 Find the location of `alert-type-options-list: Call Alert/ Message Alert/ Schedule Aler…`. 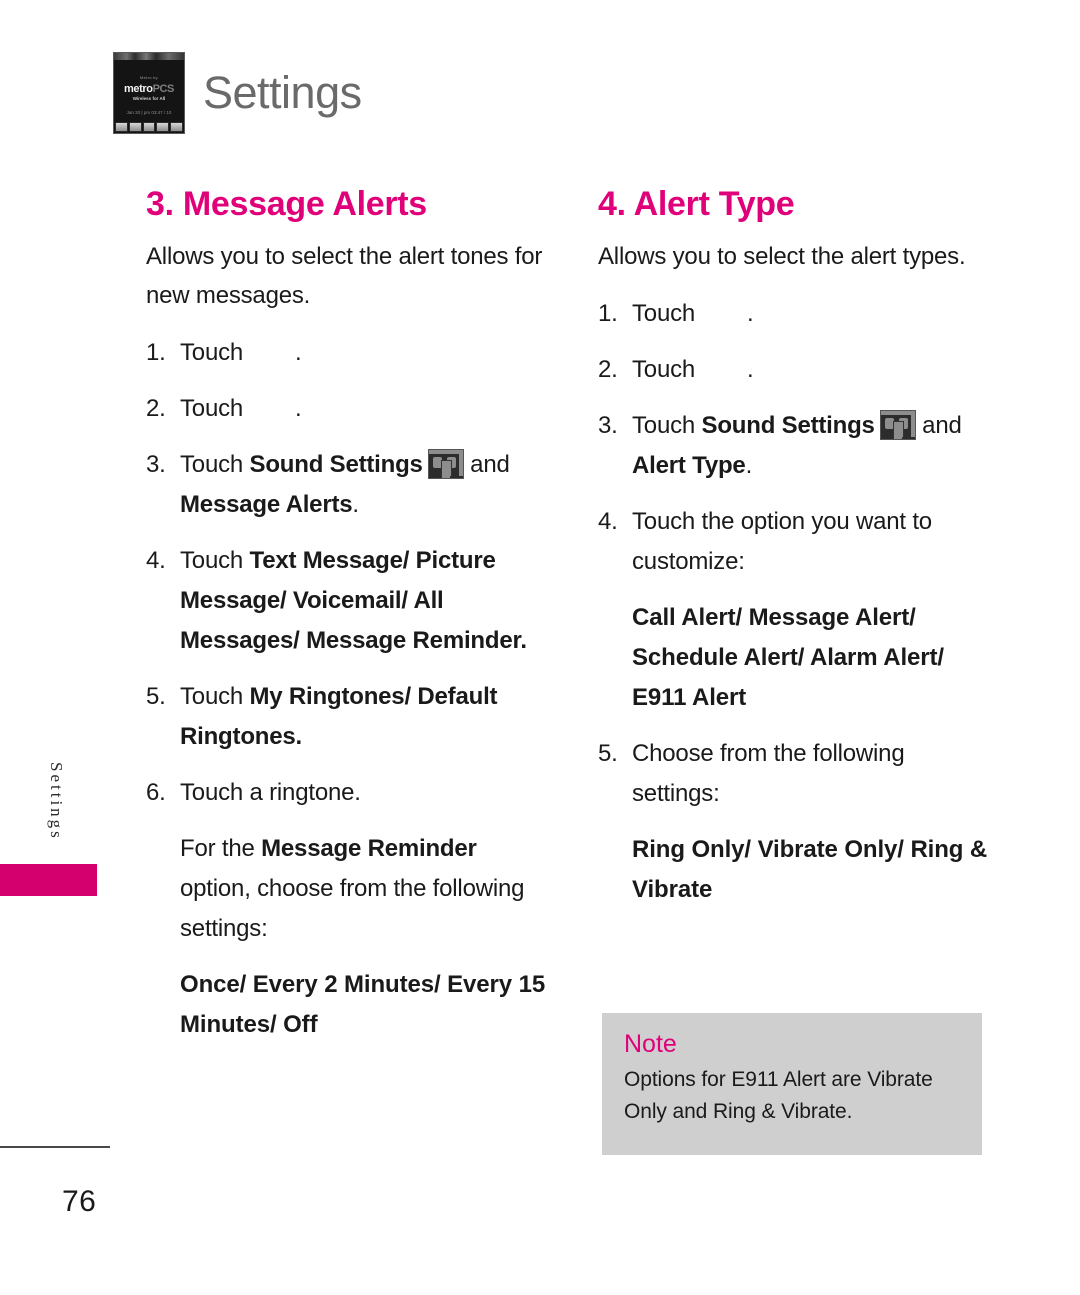

alert-type-options-list: Call Alert/ Message Alert/ Schedule Aler… is located at coordinates (788, 657).